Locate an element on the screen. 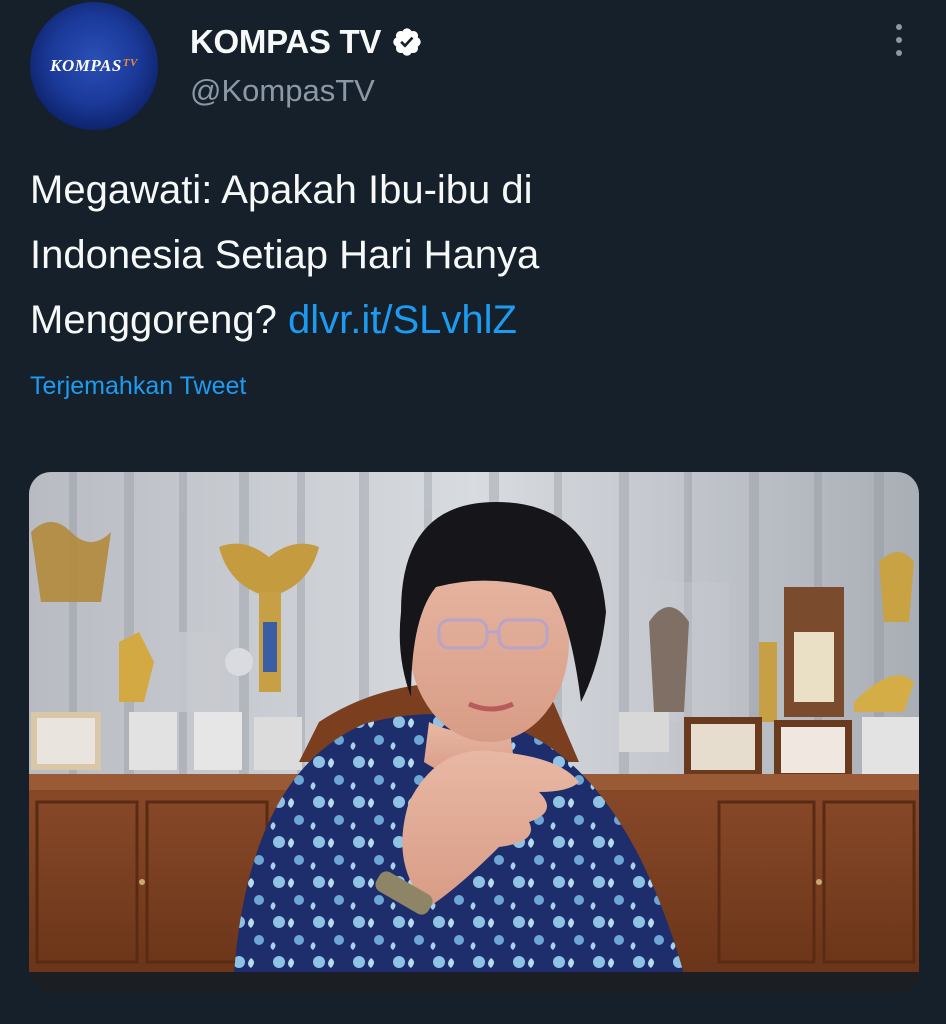 The image size is (946, 1024). verified-badge-icon is located at coordinates (407, 42).